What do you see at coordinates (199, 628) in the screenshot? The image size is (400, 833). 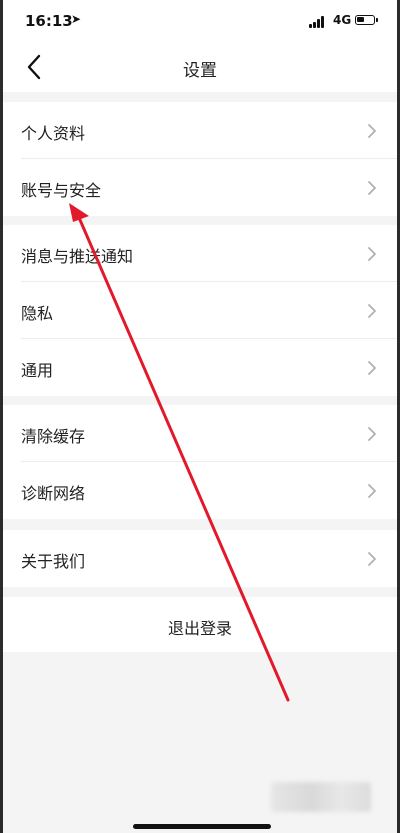 I see `logout-label: 退出登录` at bounding box center [199, 628].